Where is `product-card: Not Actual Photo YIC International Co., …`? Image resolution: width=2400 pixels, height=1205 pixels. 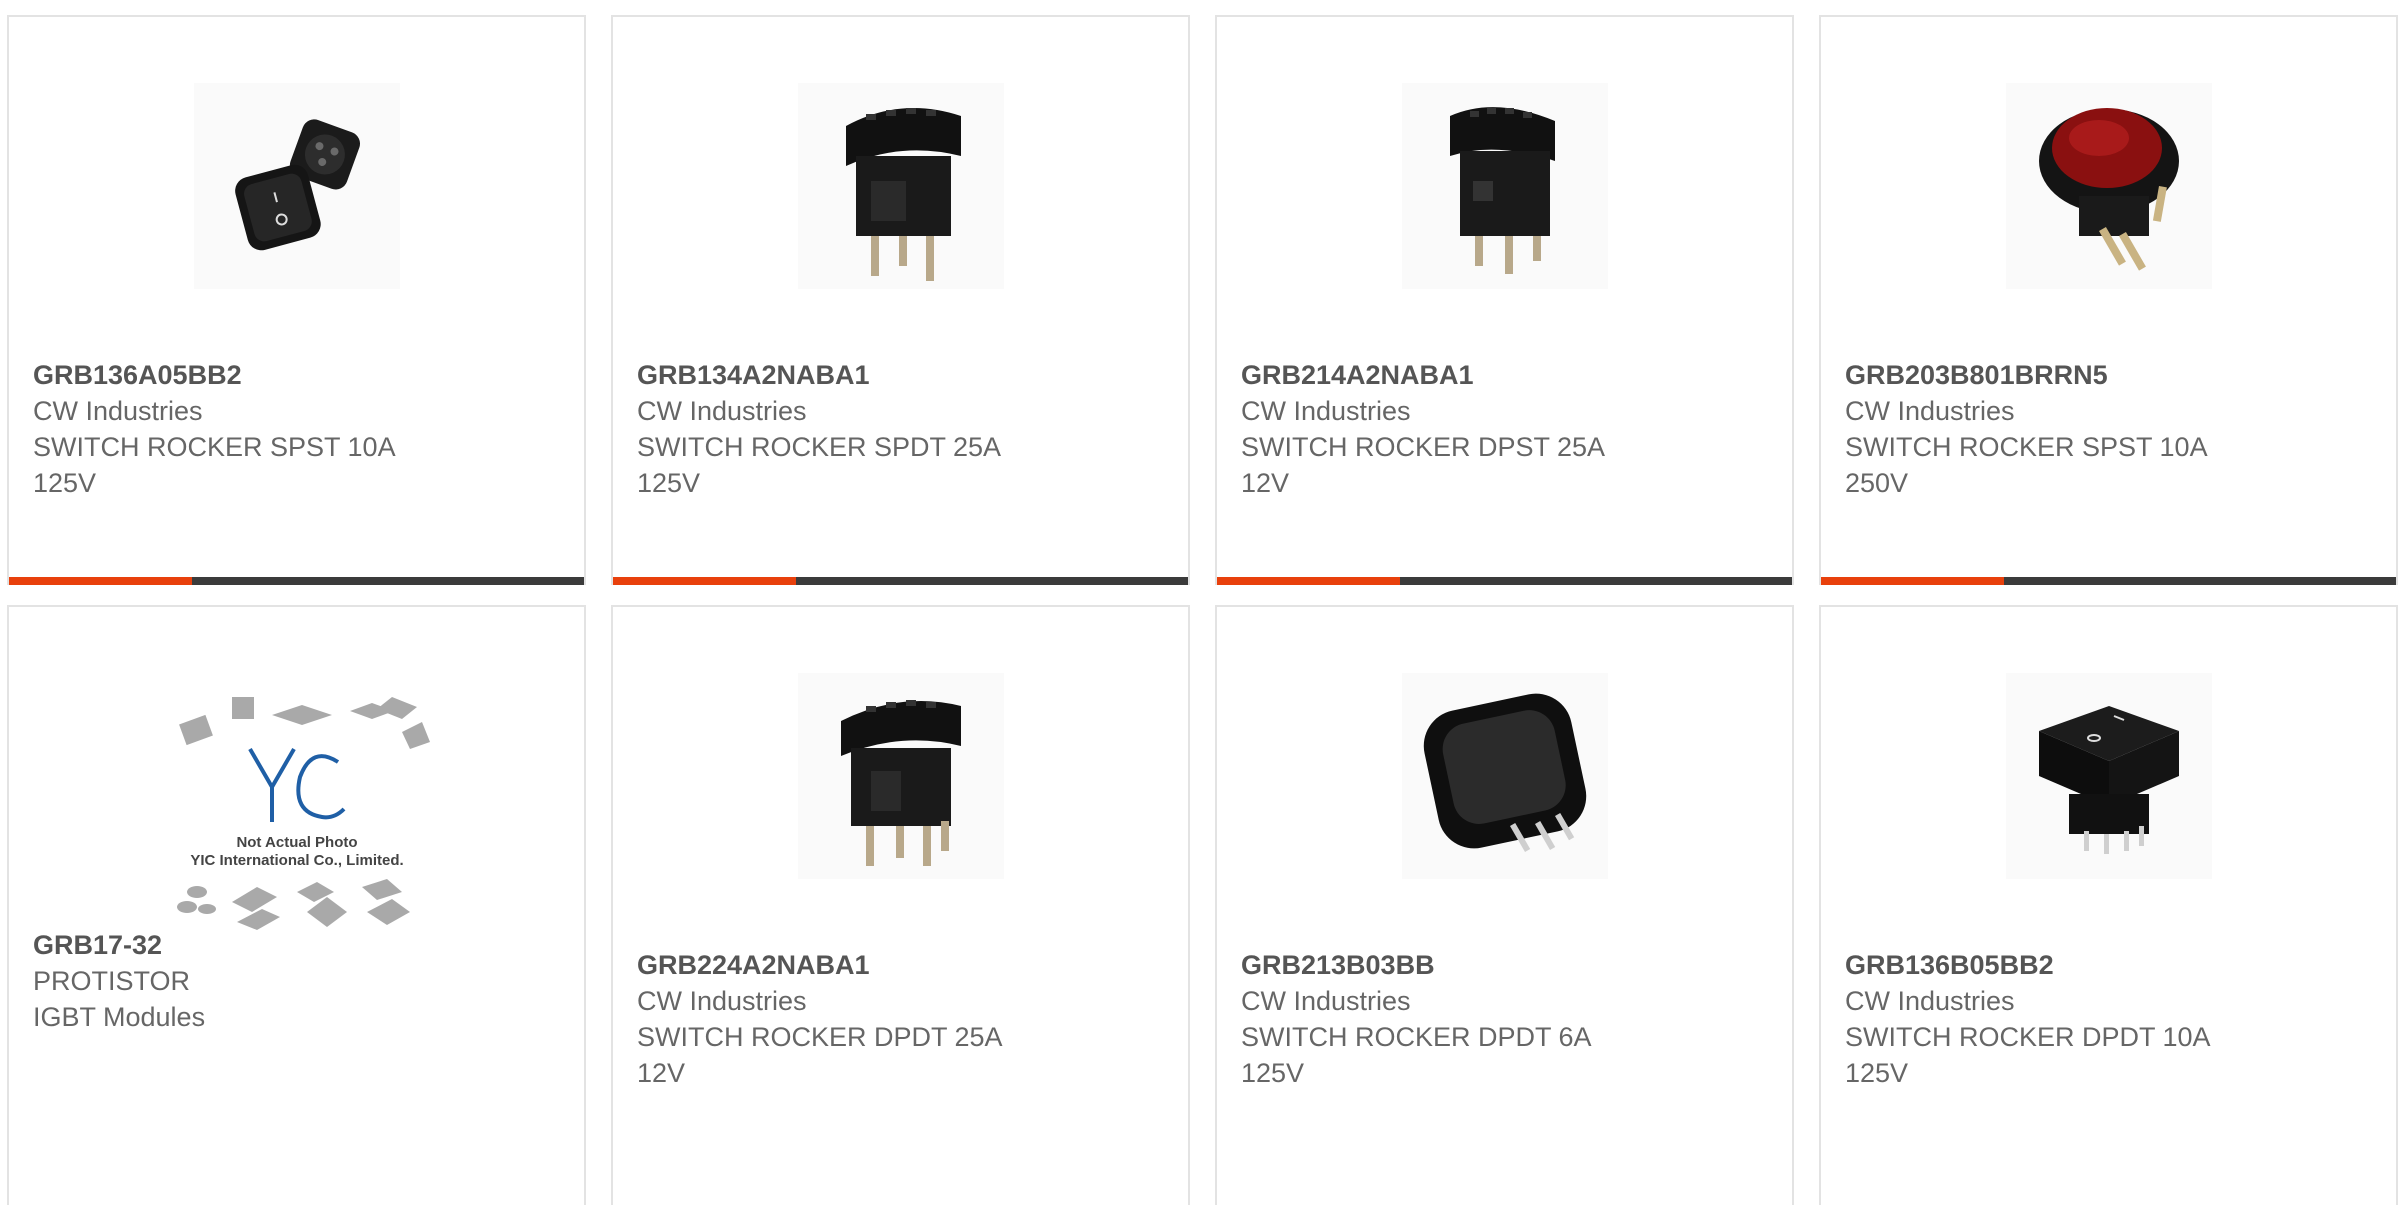 product-card: Not Actual Photo YIC International Co., … is located at coordinates (296, 905).